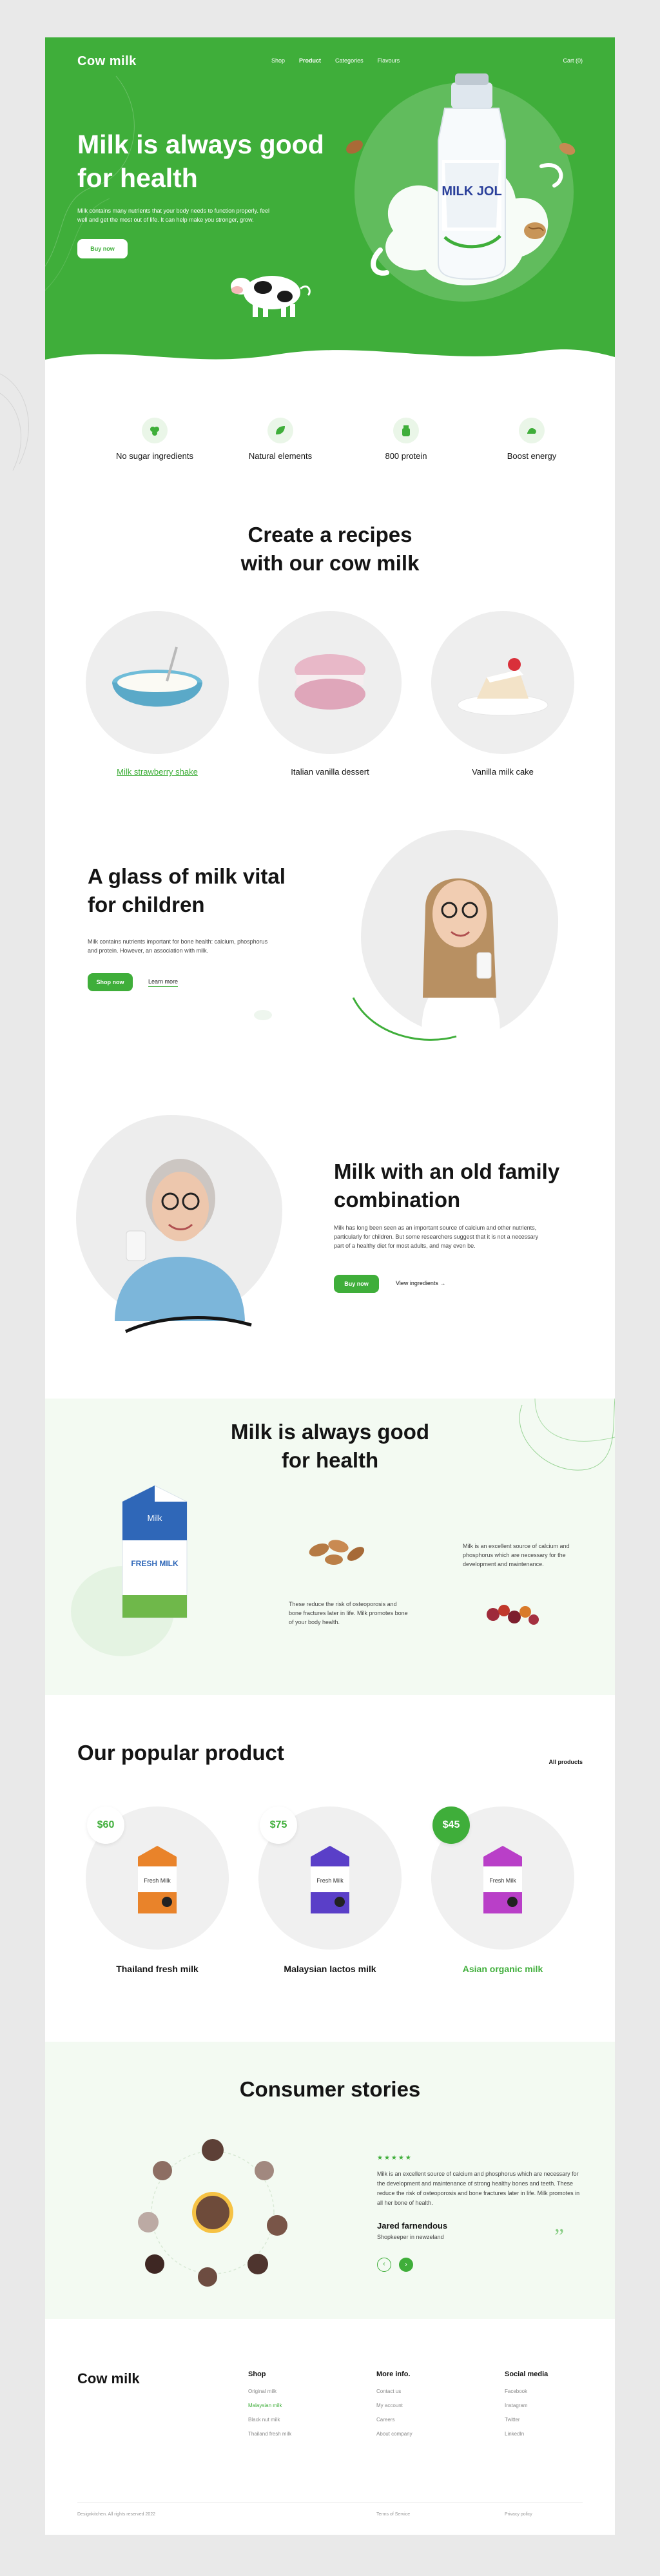 This screenshot has height=2576, width=660. What do you see at coordinates (502, 687) in the screenshot?
I see `cake-slice-icon` at bounding box center [502, 687].